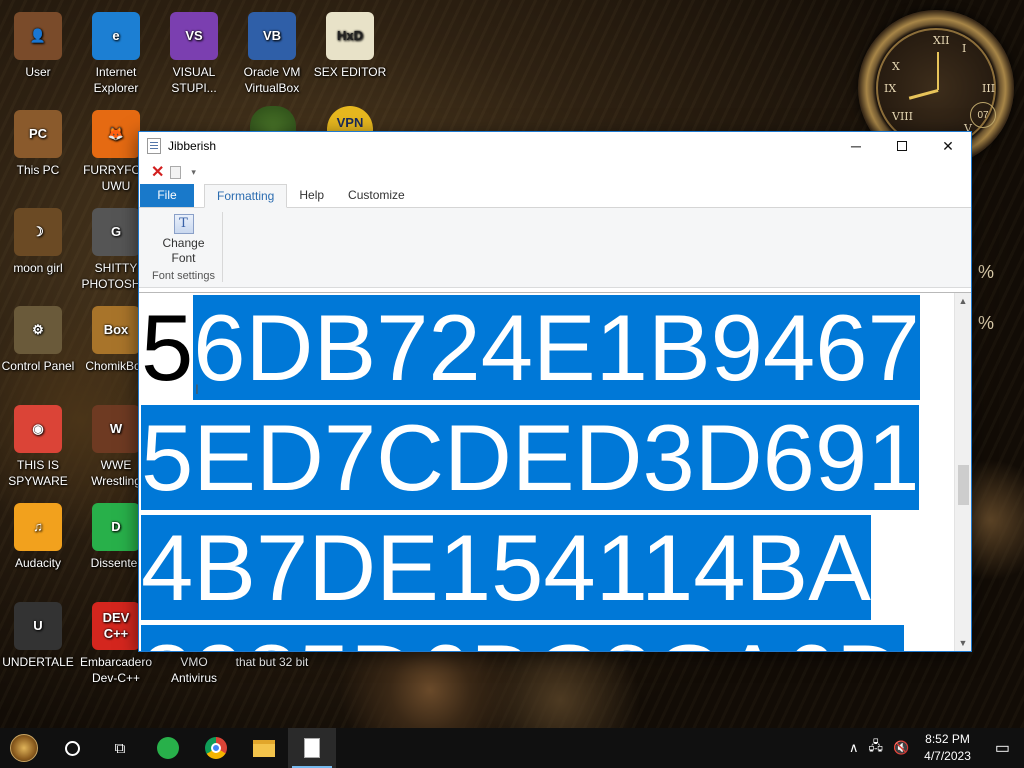  Describe the element at coordinates (350, 120) in the screenshot. I see `vpn-icon: VPN` at that location.